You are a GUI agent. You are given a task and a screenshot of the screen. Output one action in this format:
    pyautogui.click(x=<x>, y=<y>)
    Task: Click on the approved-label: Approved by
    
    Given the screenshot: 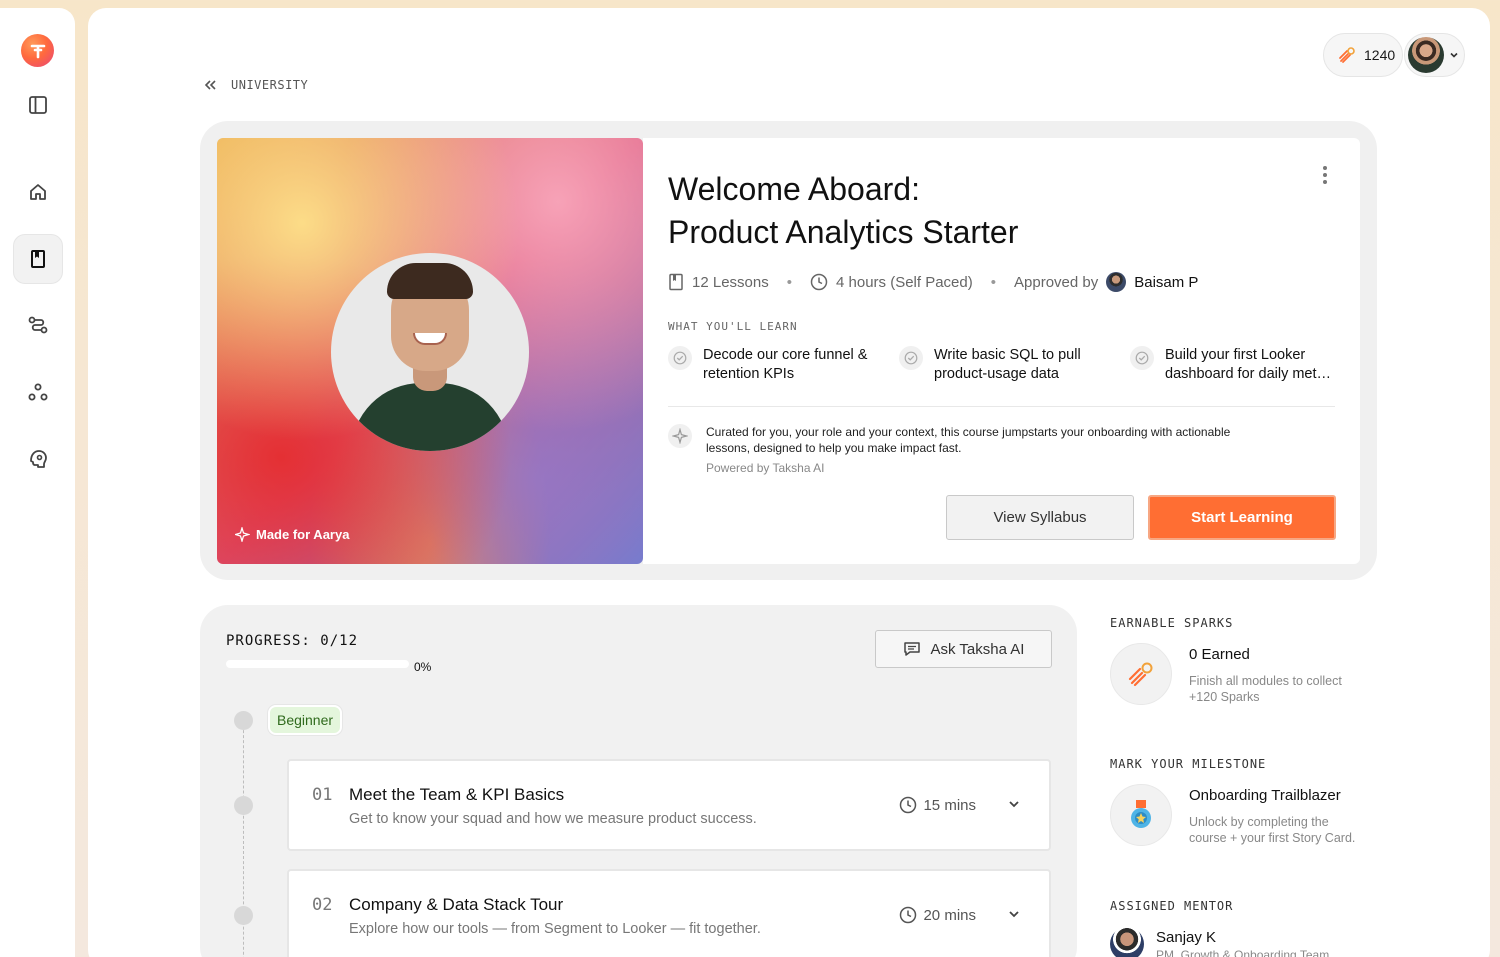 What is the action you would take?
    pyautogui.click(x=1056, y=282)
    